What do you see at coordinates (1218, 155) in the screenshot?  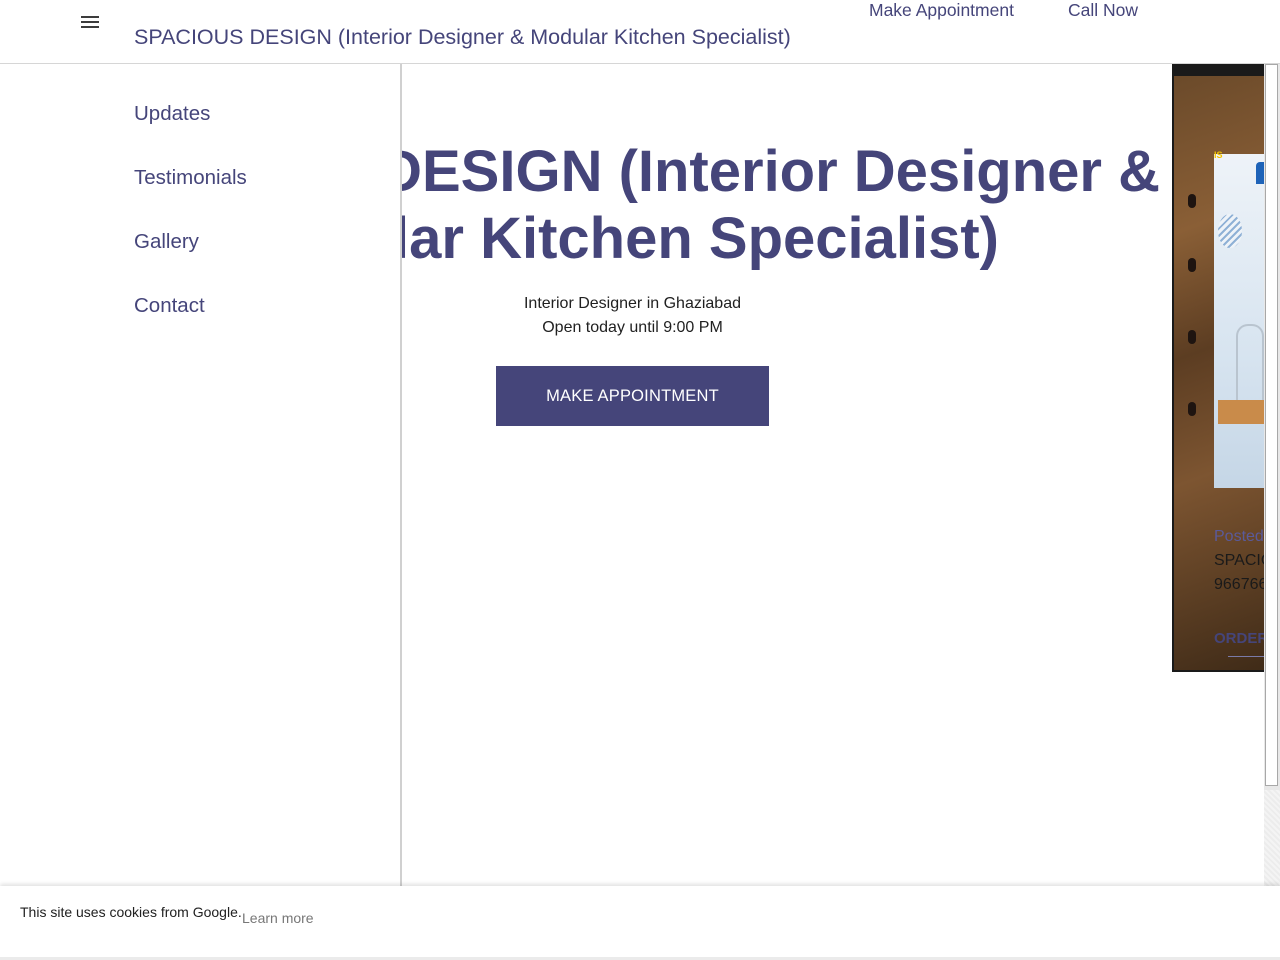 I see `poster-tag-icon: IS` at bounding box center [1218, 155].